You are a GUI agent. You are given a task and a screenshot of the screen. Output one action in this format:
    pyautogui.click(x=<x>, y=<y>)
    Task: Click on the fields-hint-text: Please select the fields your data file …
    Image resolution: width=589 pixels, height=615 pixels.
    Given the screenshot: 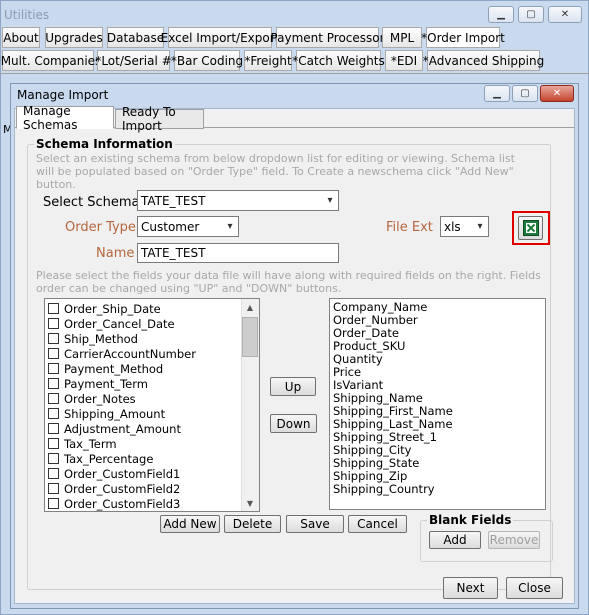 What is the action you would take?
    pyautogui.click(x=288, y=282)
    